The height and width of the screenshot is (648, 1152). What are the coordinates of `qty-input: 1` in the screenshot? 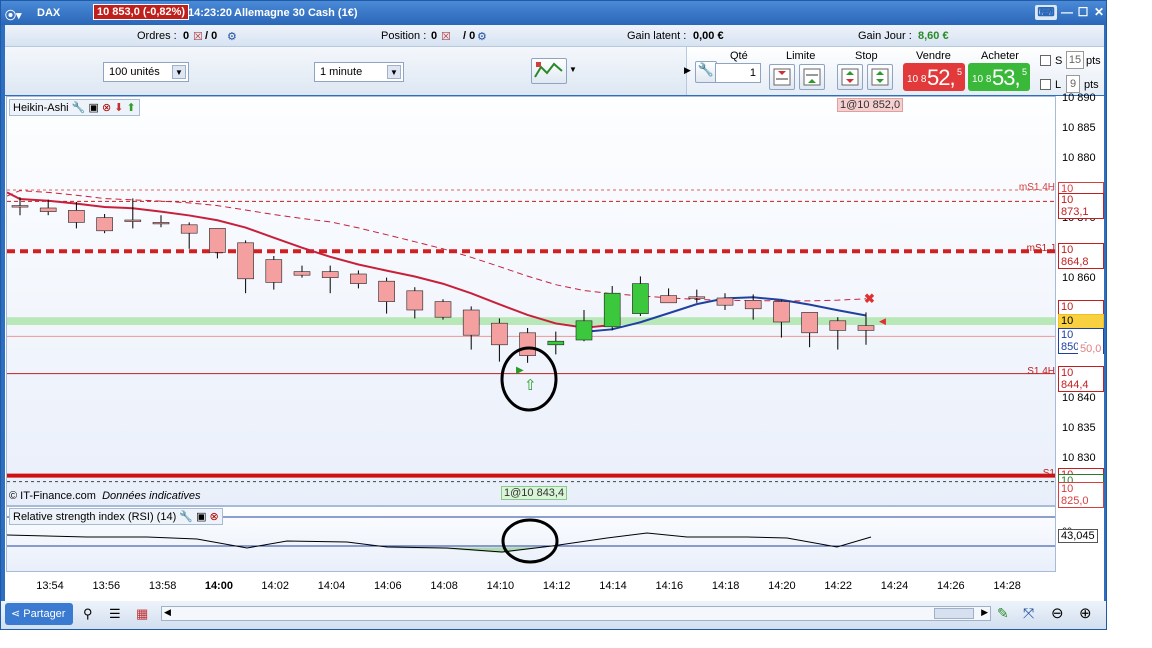 It's located at (738, 73).